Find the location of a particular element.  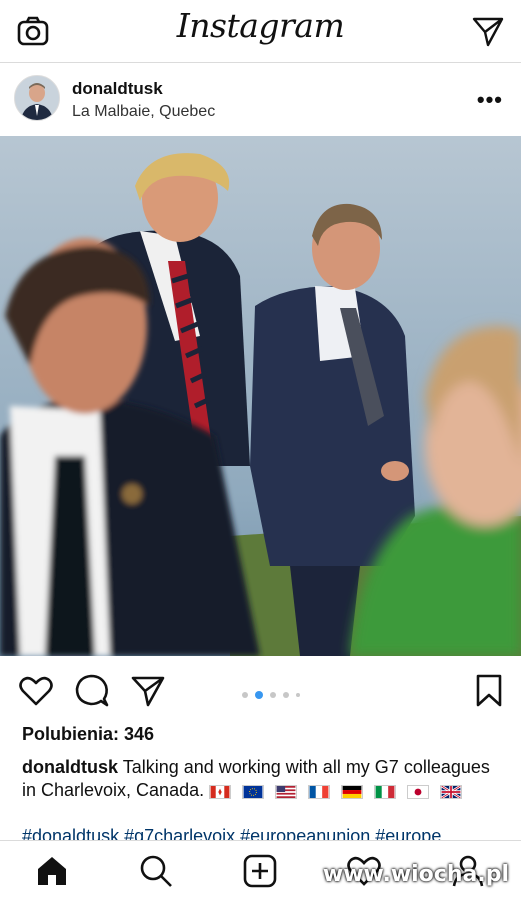

carousel-indicator is located at coordinates (274, 692).